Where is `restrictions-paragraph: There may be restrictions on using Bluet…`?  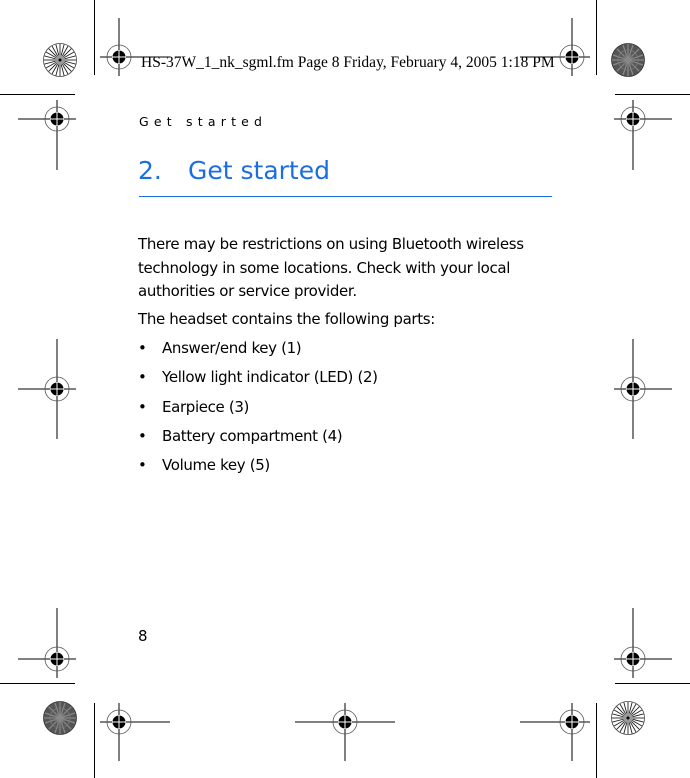 restrictions-paragraph: There may be restrictions on using Bluet… is located at coordinates (331, 267).